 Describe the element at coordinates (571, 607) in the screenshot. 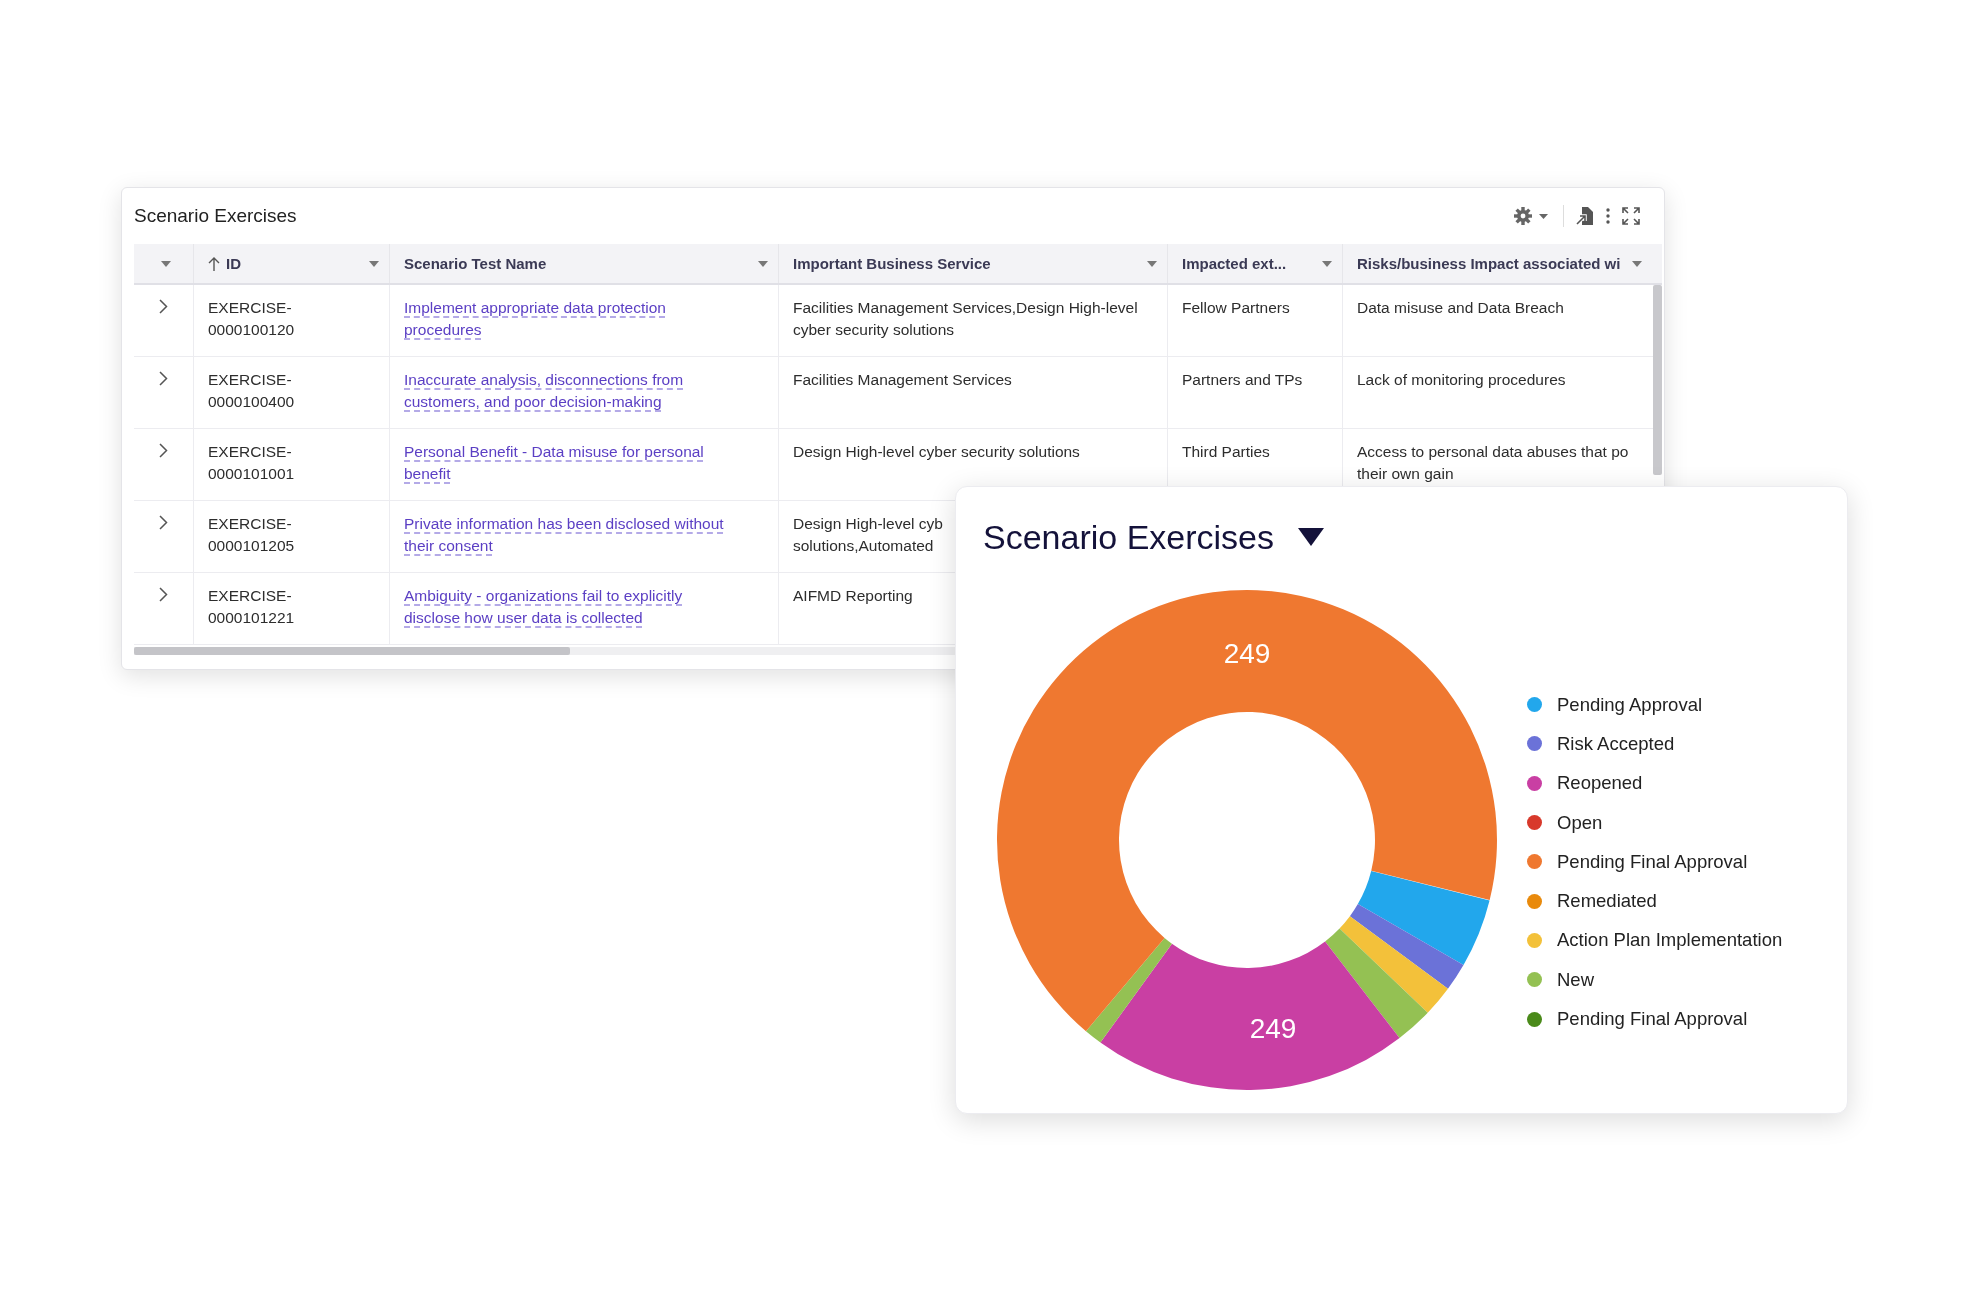

I see `scenario-link: Ambiguity - organizations fail to explicitly disclose how user data is collected` at that location.